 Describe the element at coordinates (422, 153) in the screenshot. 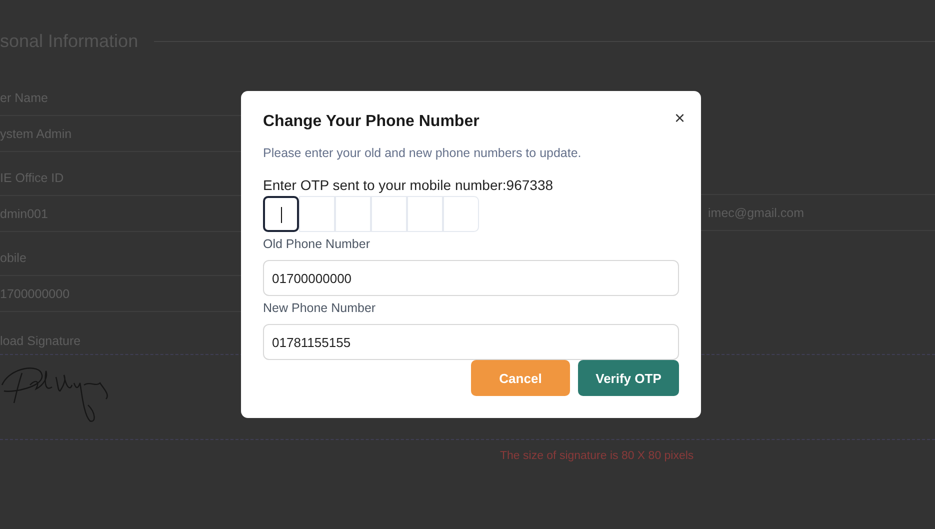

I see `dialog-subtitle: Please enter your old and new phone numbers to update.` at that location.